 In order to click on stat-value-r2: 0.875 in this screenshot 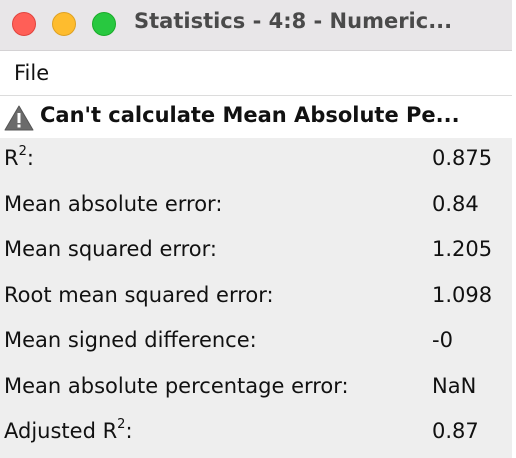, I will do `click(462, 158)`.